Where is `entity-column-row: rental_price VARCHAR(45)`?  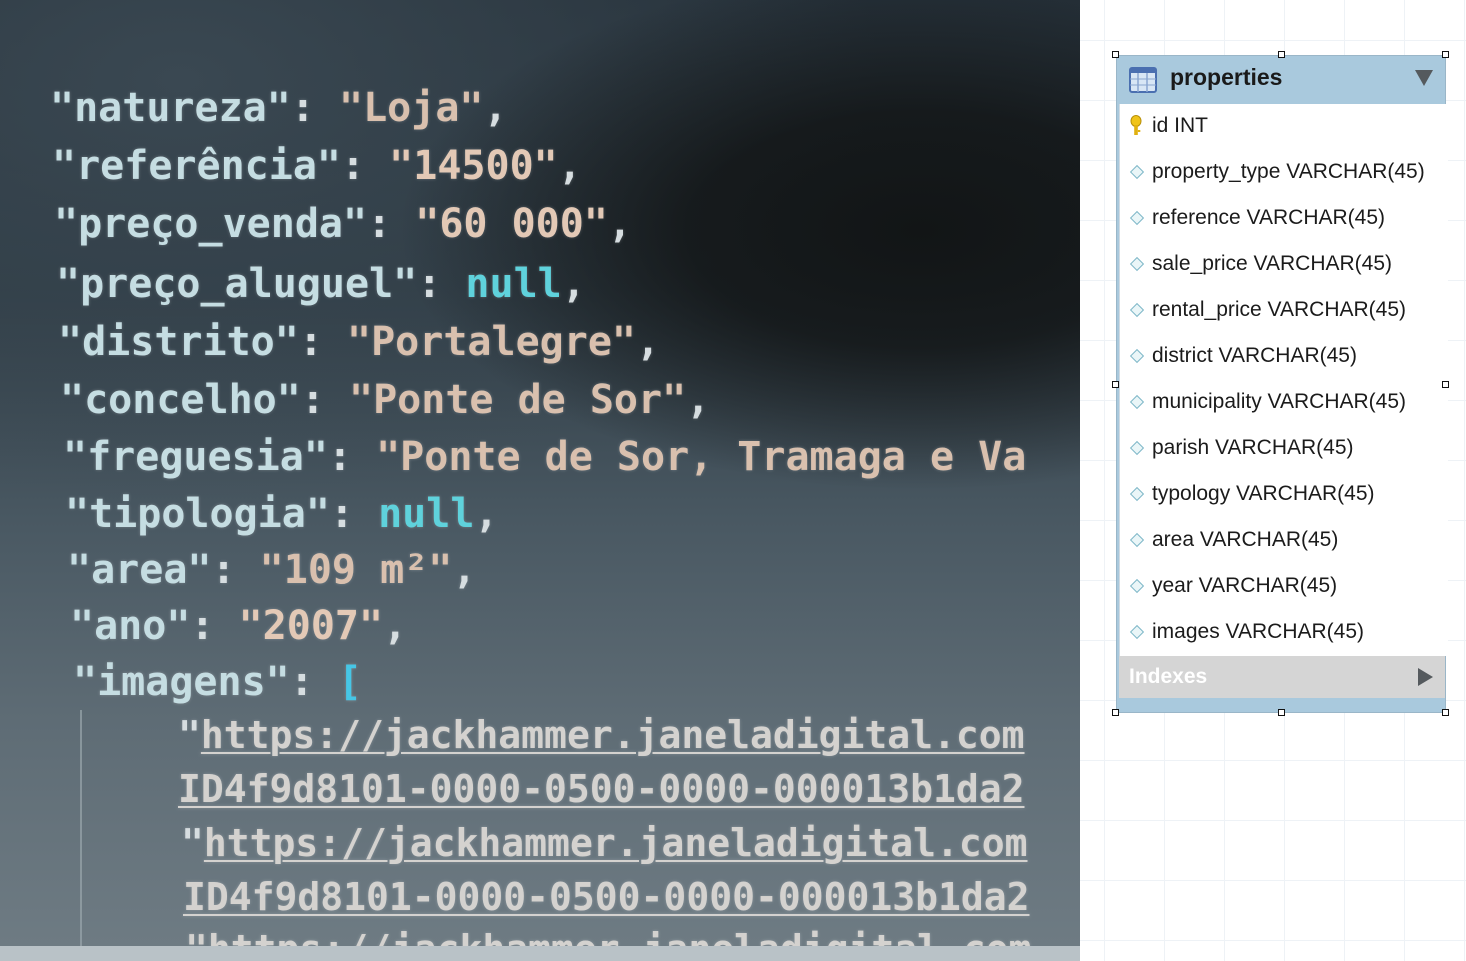
entity-column-row: rental_price VARCHAR(45) is located at coordinates (1283, 311).